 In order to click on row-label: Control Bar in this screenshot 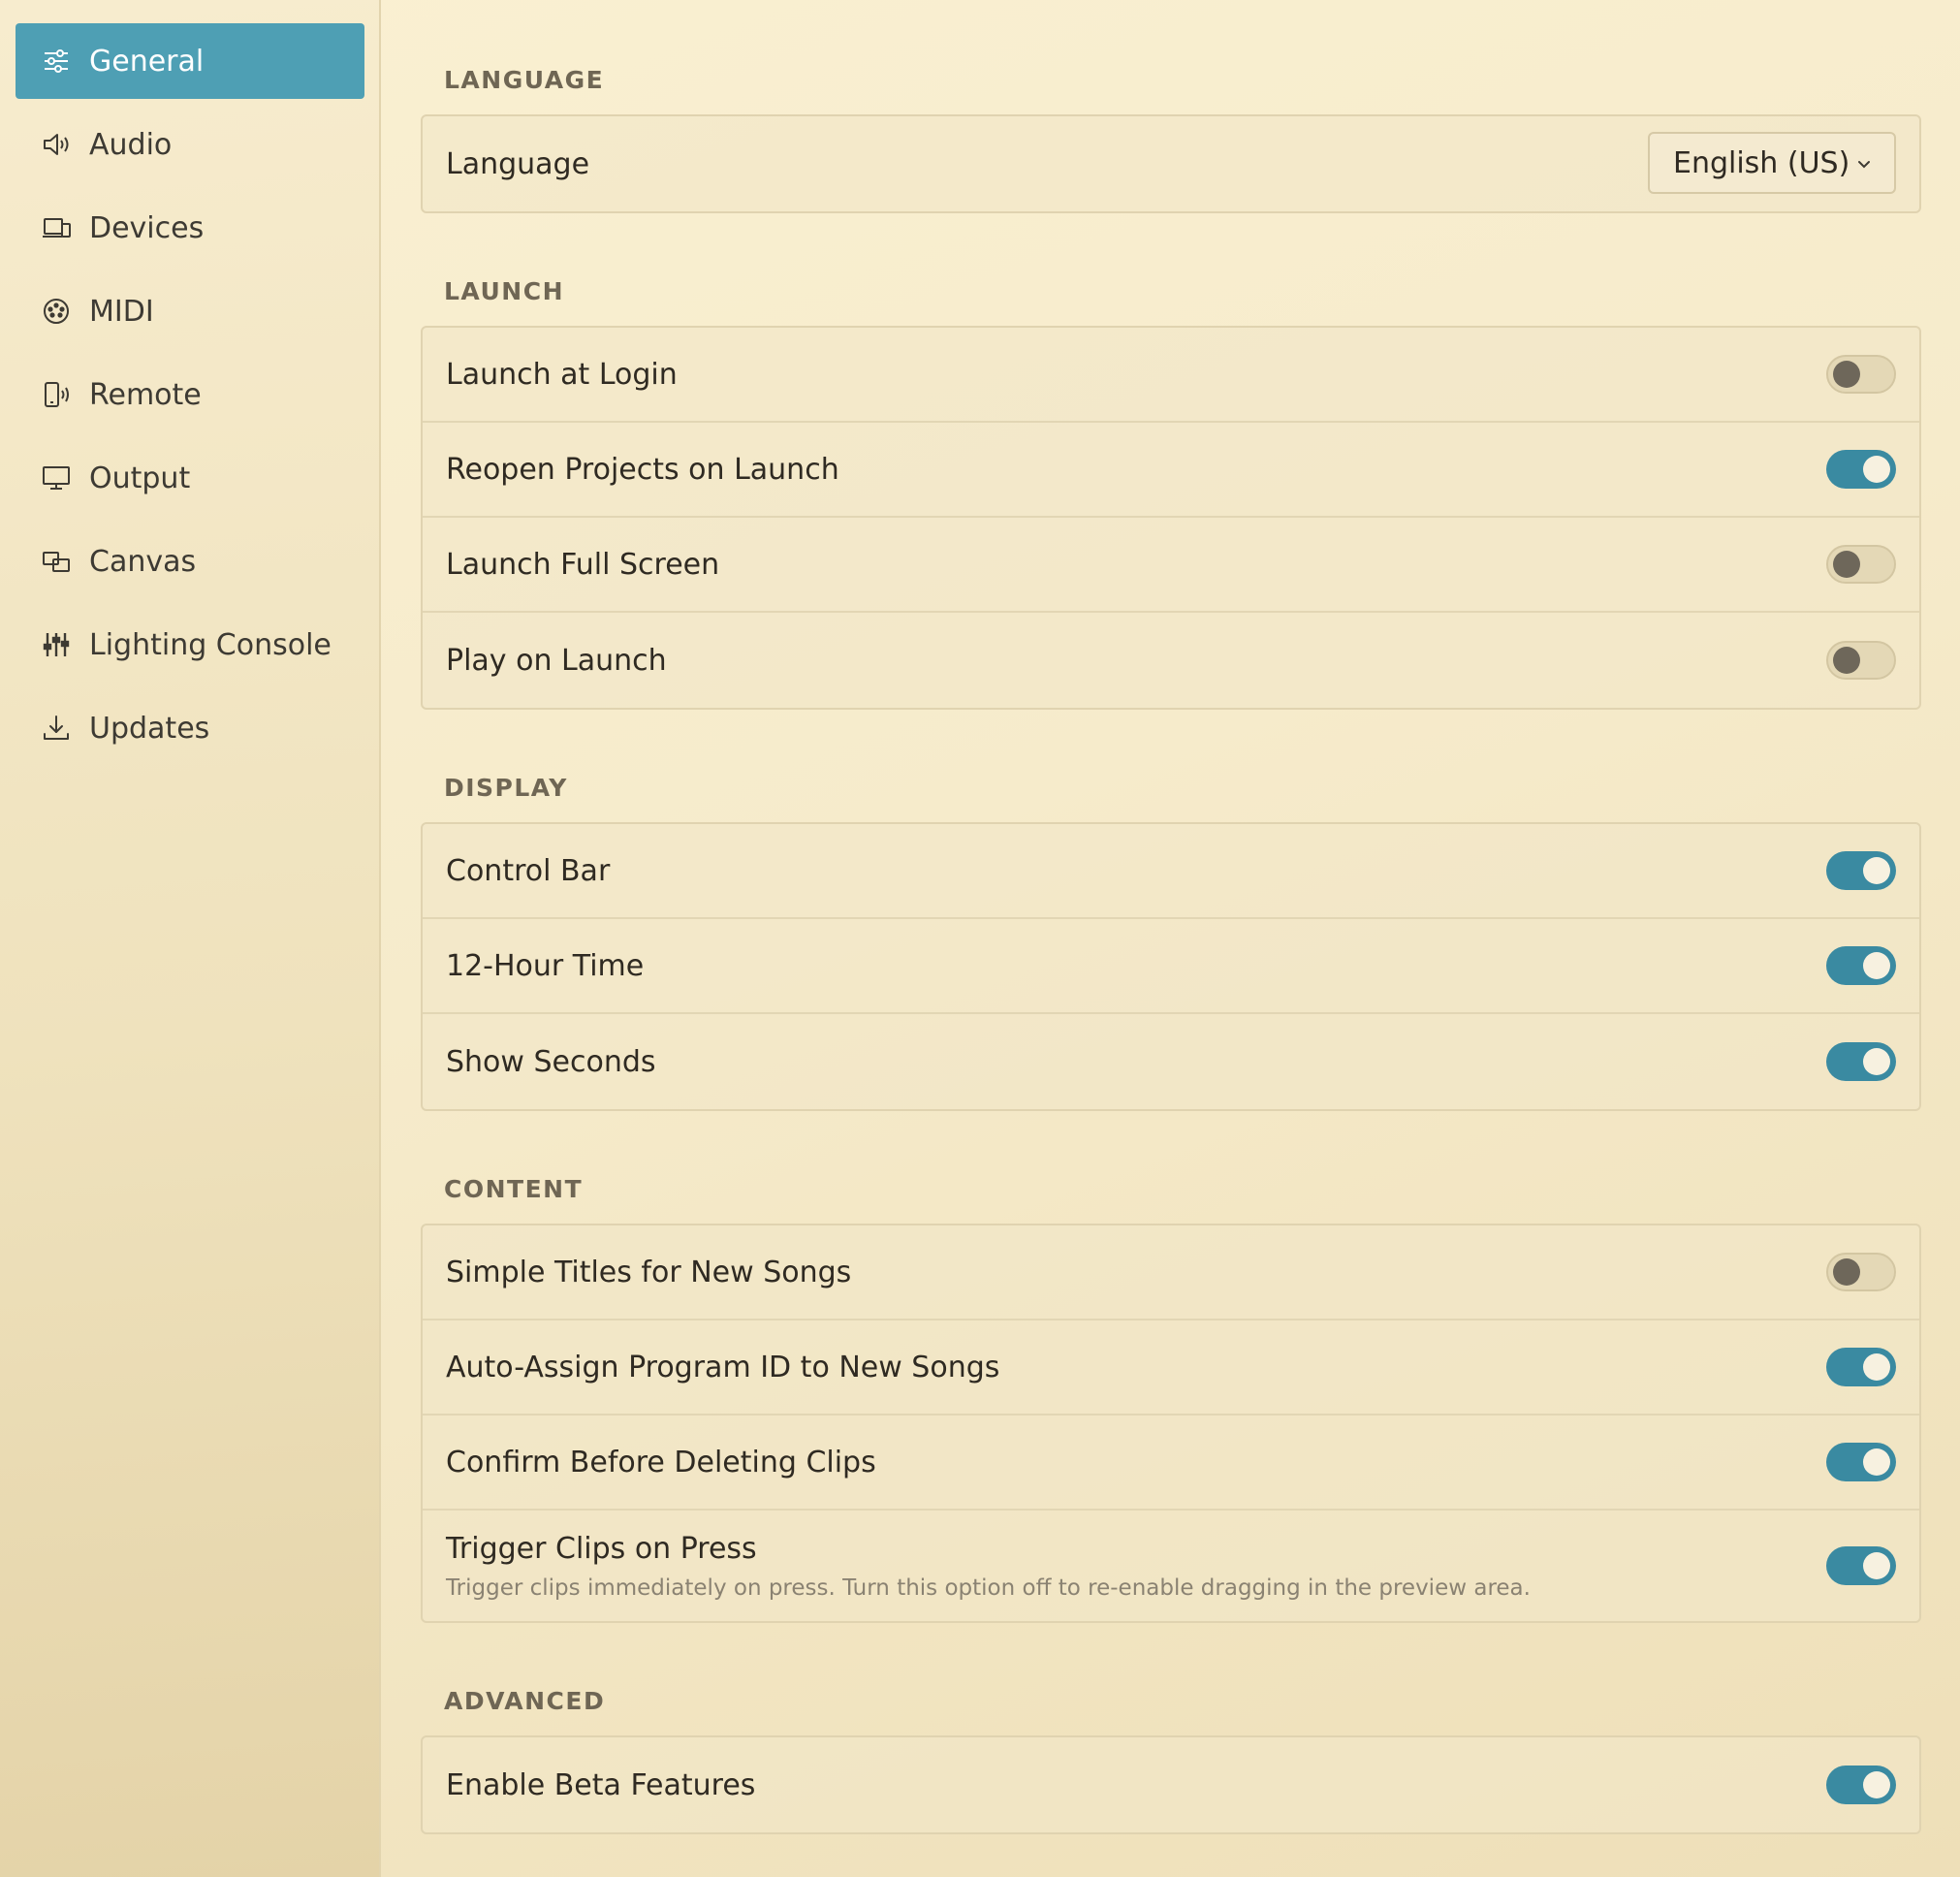, I will do `click(528, 870)`.